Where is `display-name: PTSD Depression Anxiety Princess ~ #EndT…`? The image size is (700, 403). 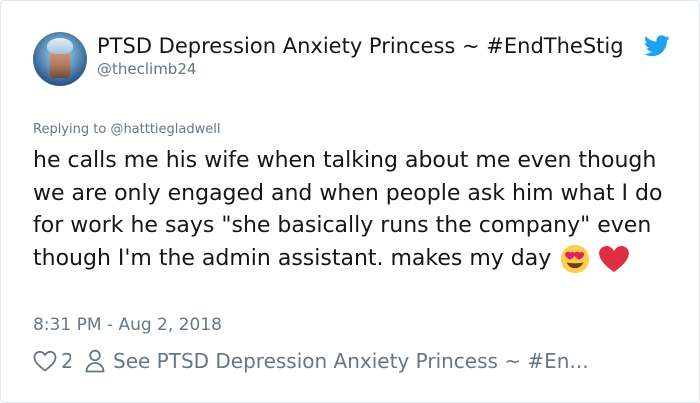
display-name: PTSD Depression Anxiety Princess ~ #EndT… is located at coordinates (371, 46).